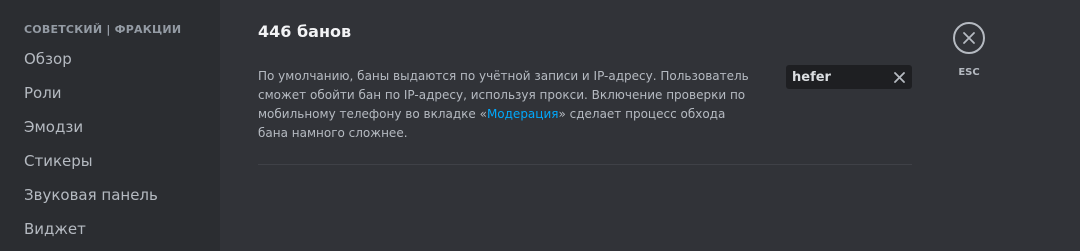 Image resolution: width=1080 pixels, height=251 pixels. I want to click on sidebar-item-overview: Обзор, so click(122, 59).